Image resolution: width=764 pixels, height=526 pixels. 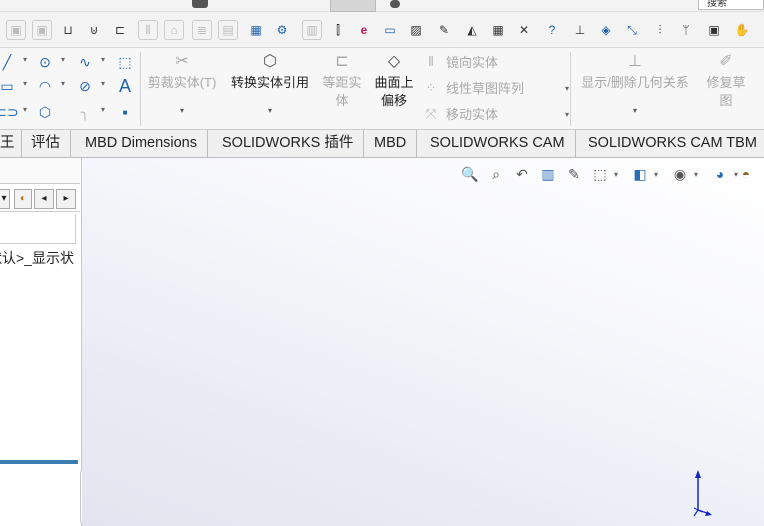 What do you see at coordinates (5, 199) in the screenshot?
I see `panel-dropdown-icon: ▾` at bounding box center [5, 199].